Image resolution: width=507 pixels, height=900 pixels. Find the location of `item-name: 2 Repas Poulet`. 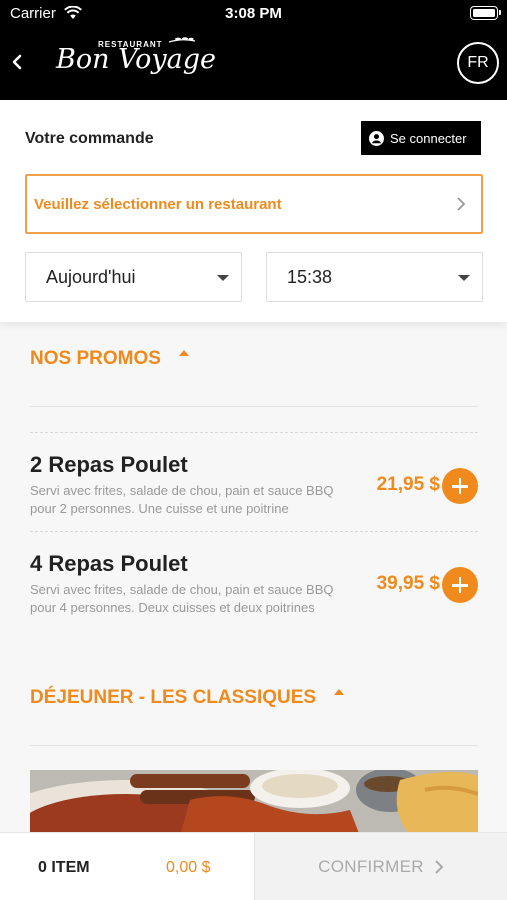

item-name: 2 Repas Poulet is located at coordinates (109, 464).